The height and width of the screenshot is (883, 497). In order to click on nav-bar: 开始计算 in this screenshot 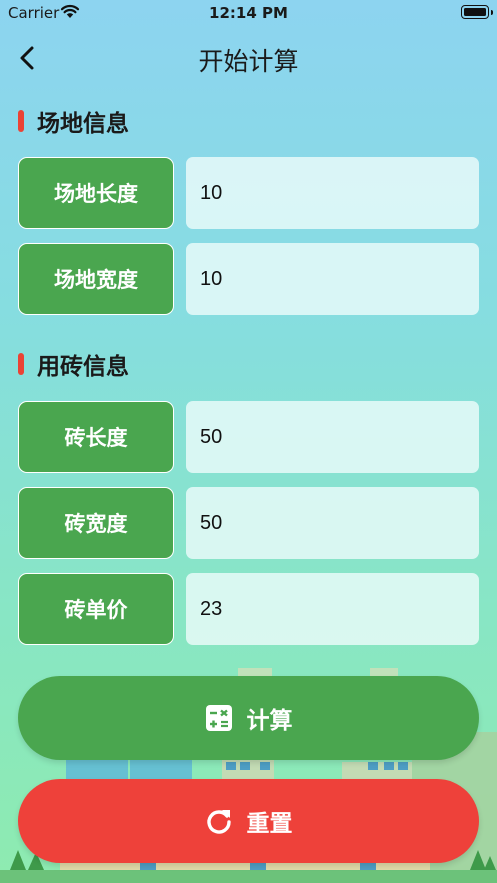, I will do `click(248, 58)`.